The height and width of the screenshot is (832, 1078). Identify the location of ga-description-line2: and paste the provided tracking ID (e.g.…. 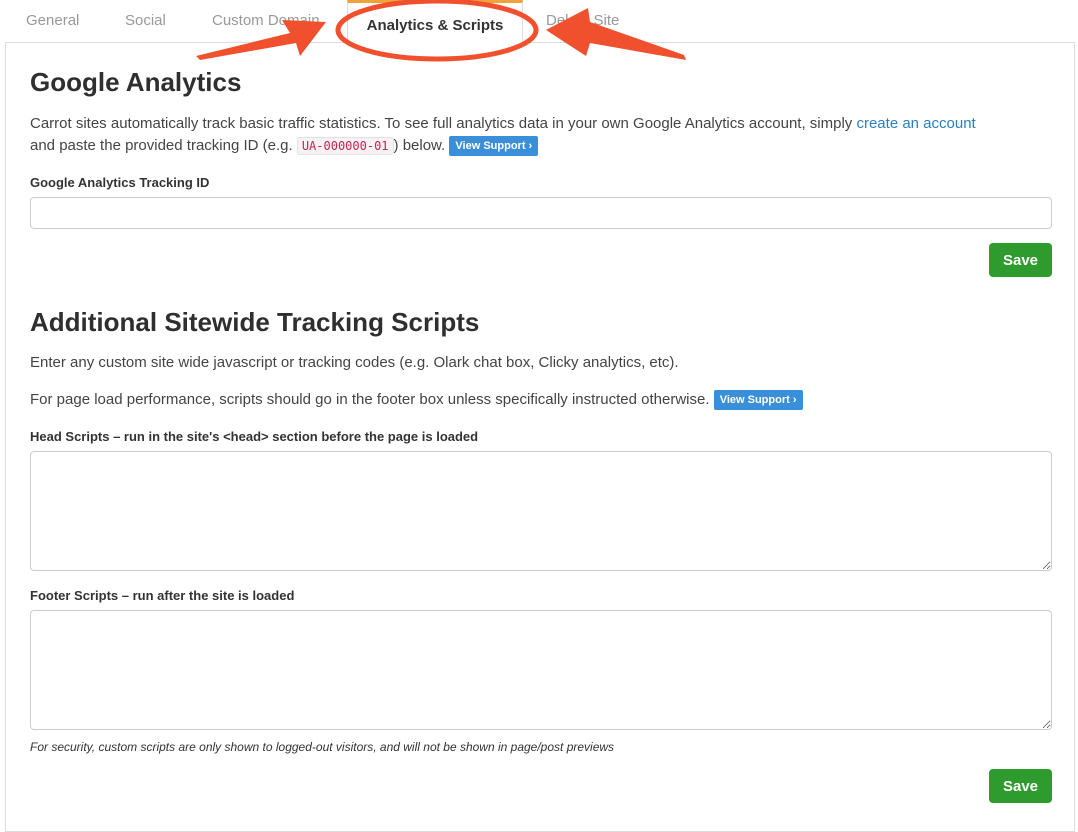
(284, 146).